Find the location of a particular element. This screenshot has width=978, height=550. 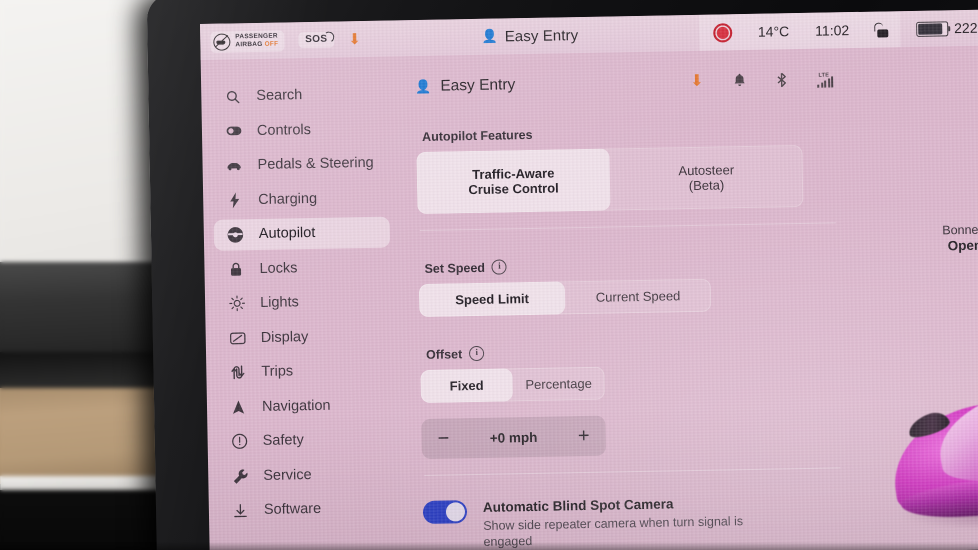

airbag-line-2: AIRBAG is located at coordinates (249, 44).